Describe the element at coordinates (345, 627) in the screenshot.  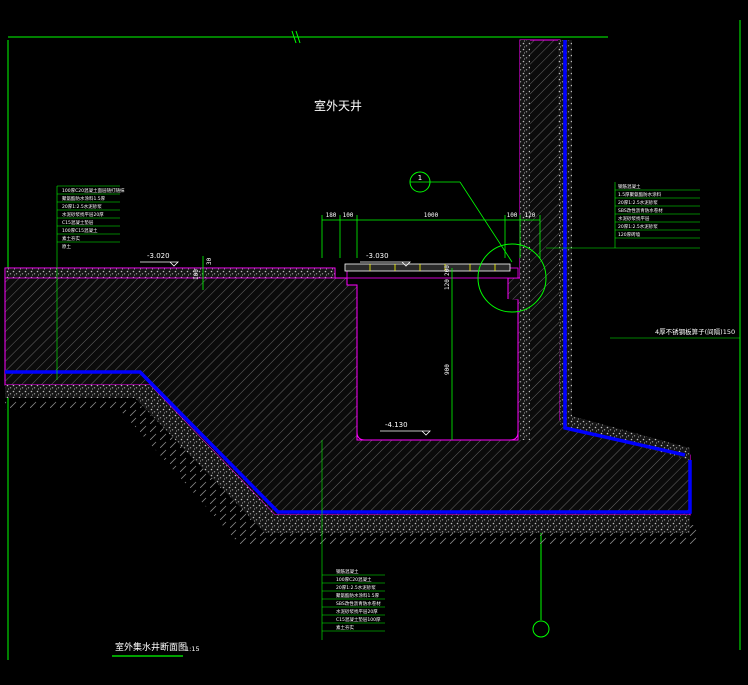
I see `bottom-note-8: 素土夯实` at that location.